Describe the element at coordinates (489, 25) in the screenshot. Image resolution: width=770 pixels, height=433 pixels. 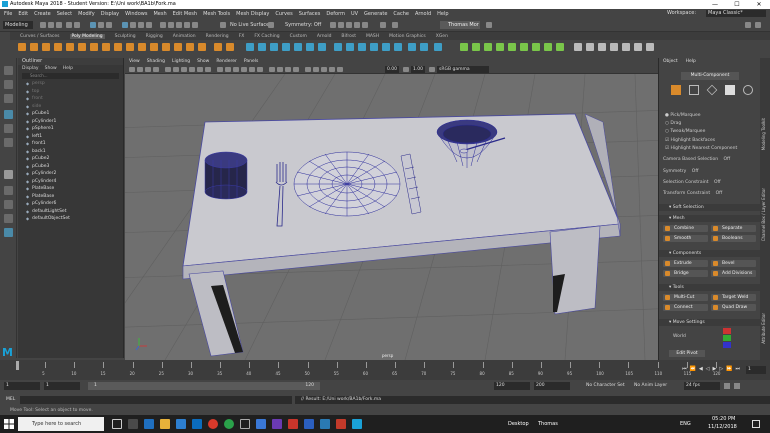
I see `modeling-toolkit-toggle-icon` at that location.